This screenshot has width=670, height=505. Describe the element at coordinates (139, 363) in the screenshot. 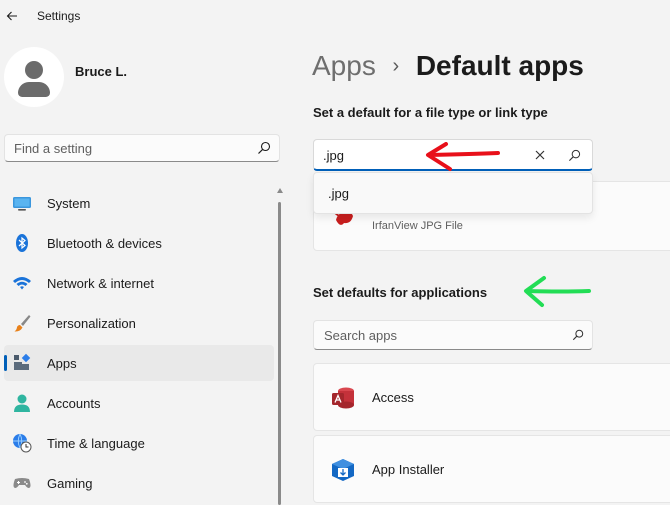

I see `sidebar-item-apps: Apps` at that location.